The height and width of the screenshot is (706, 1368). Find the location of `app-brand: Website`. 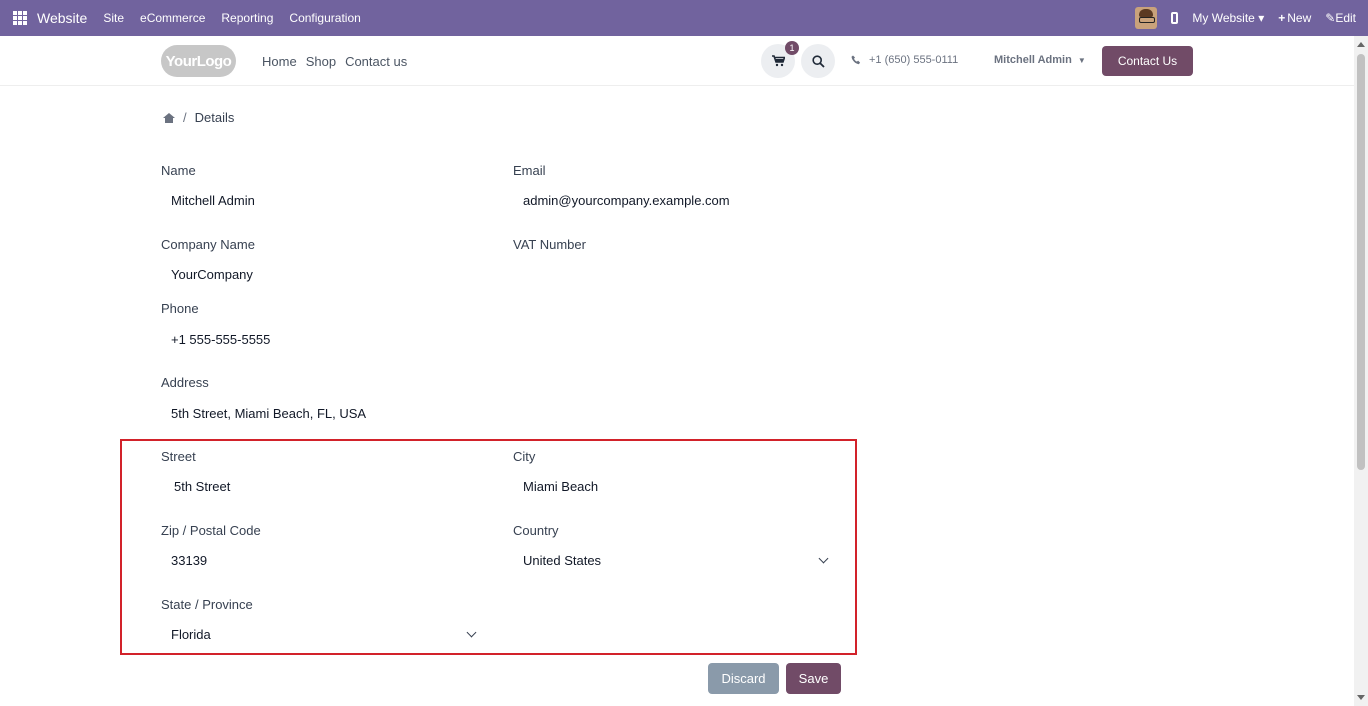

app-brand: Website is located at coordinates (62, 18).